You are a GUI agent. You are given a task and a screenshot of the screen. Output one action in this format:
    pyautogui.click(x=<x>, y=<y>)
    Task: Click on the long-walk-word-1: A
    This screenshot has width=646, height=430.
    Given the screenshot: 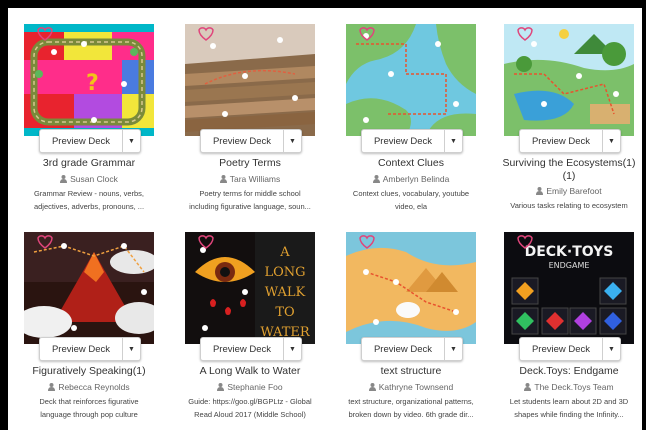 What is the action you would take?
    pyautogui.click(x=284, y=252)
    